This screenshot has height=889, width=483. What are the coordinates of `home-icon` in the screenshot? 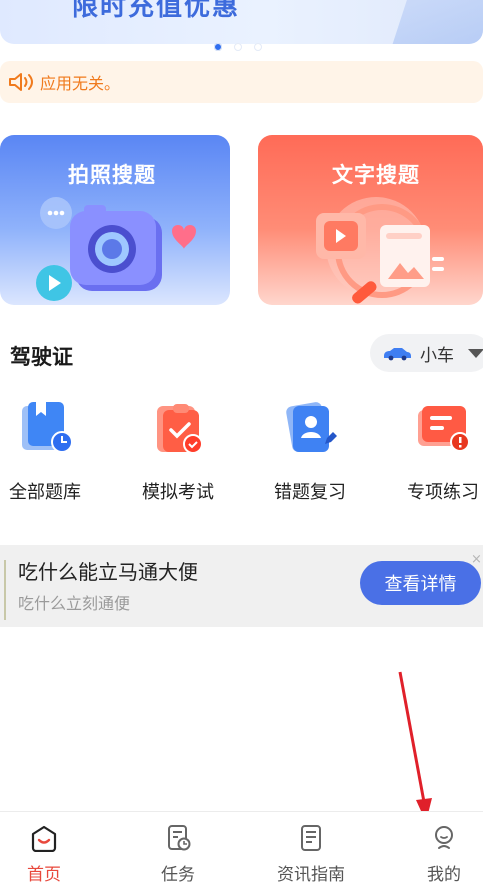 It's located at (44, 839).